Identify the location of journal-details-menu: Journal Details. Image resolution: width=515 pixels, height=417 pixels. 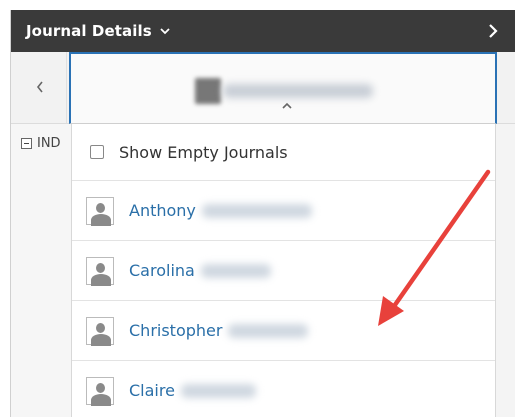
(98, 31).